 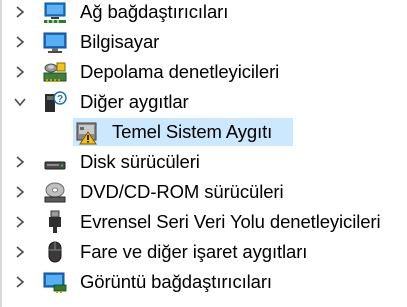 I want to click on tree-item-storage-controllers: Depolama denetleyicileri, so click(x=203, y=72).